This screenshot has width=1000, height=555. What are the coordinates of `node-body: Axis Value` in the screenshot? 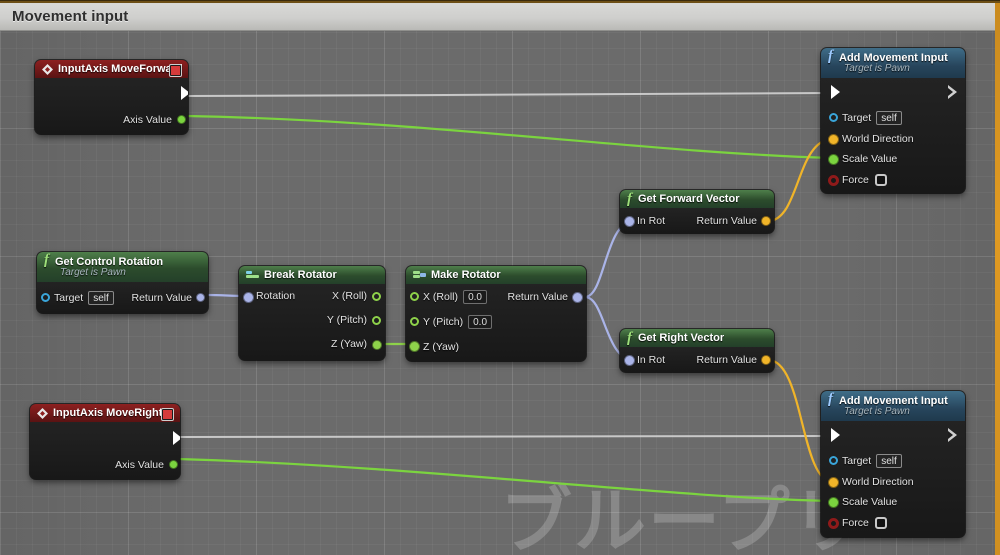 It's located at (111, 106).